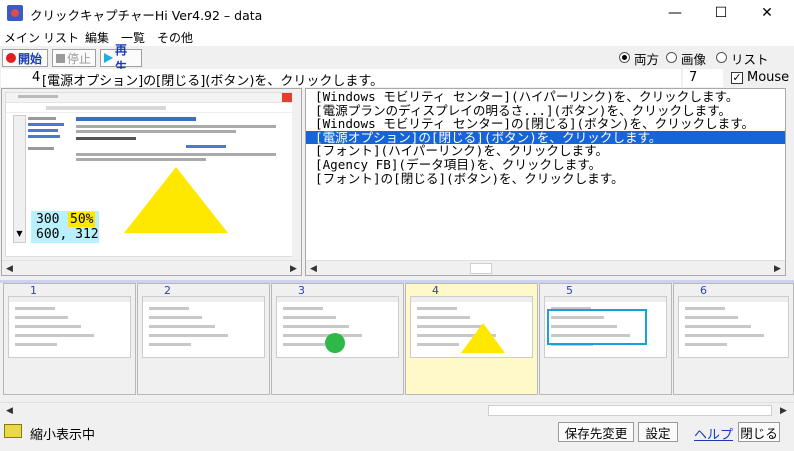 This screenshot has height=451, width=794. Describe the element at coordinates (703, 78) in the screenshot. I see `step-count-box: 7` at that location.